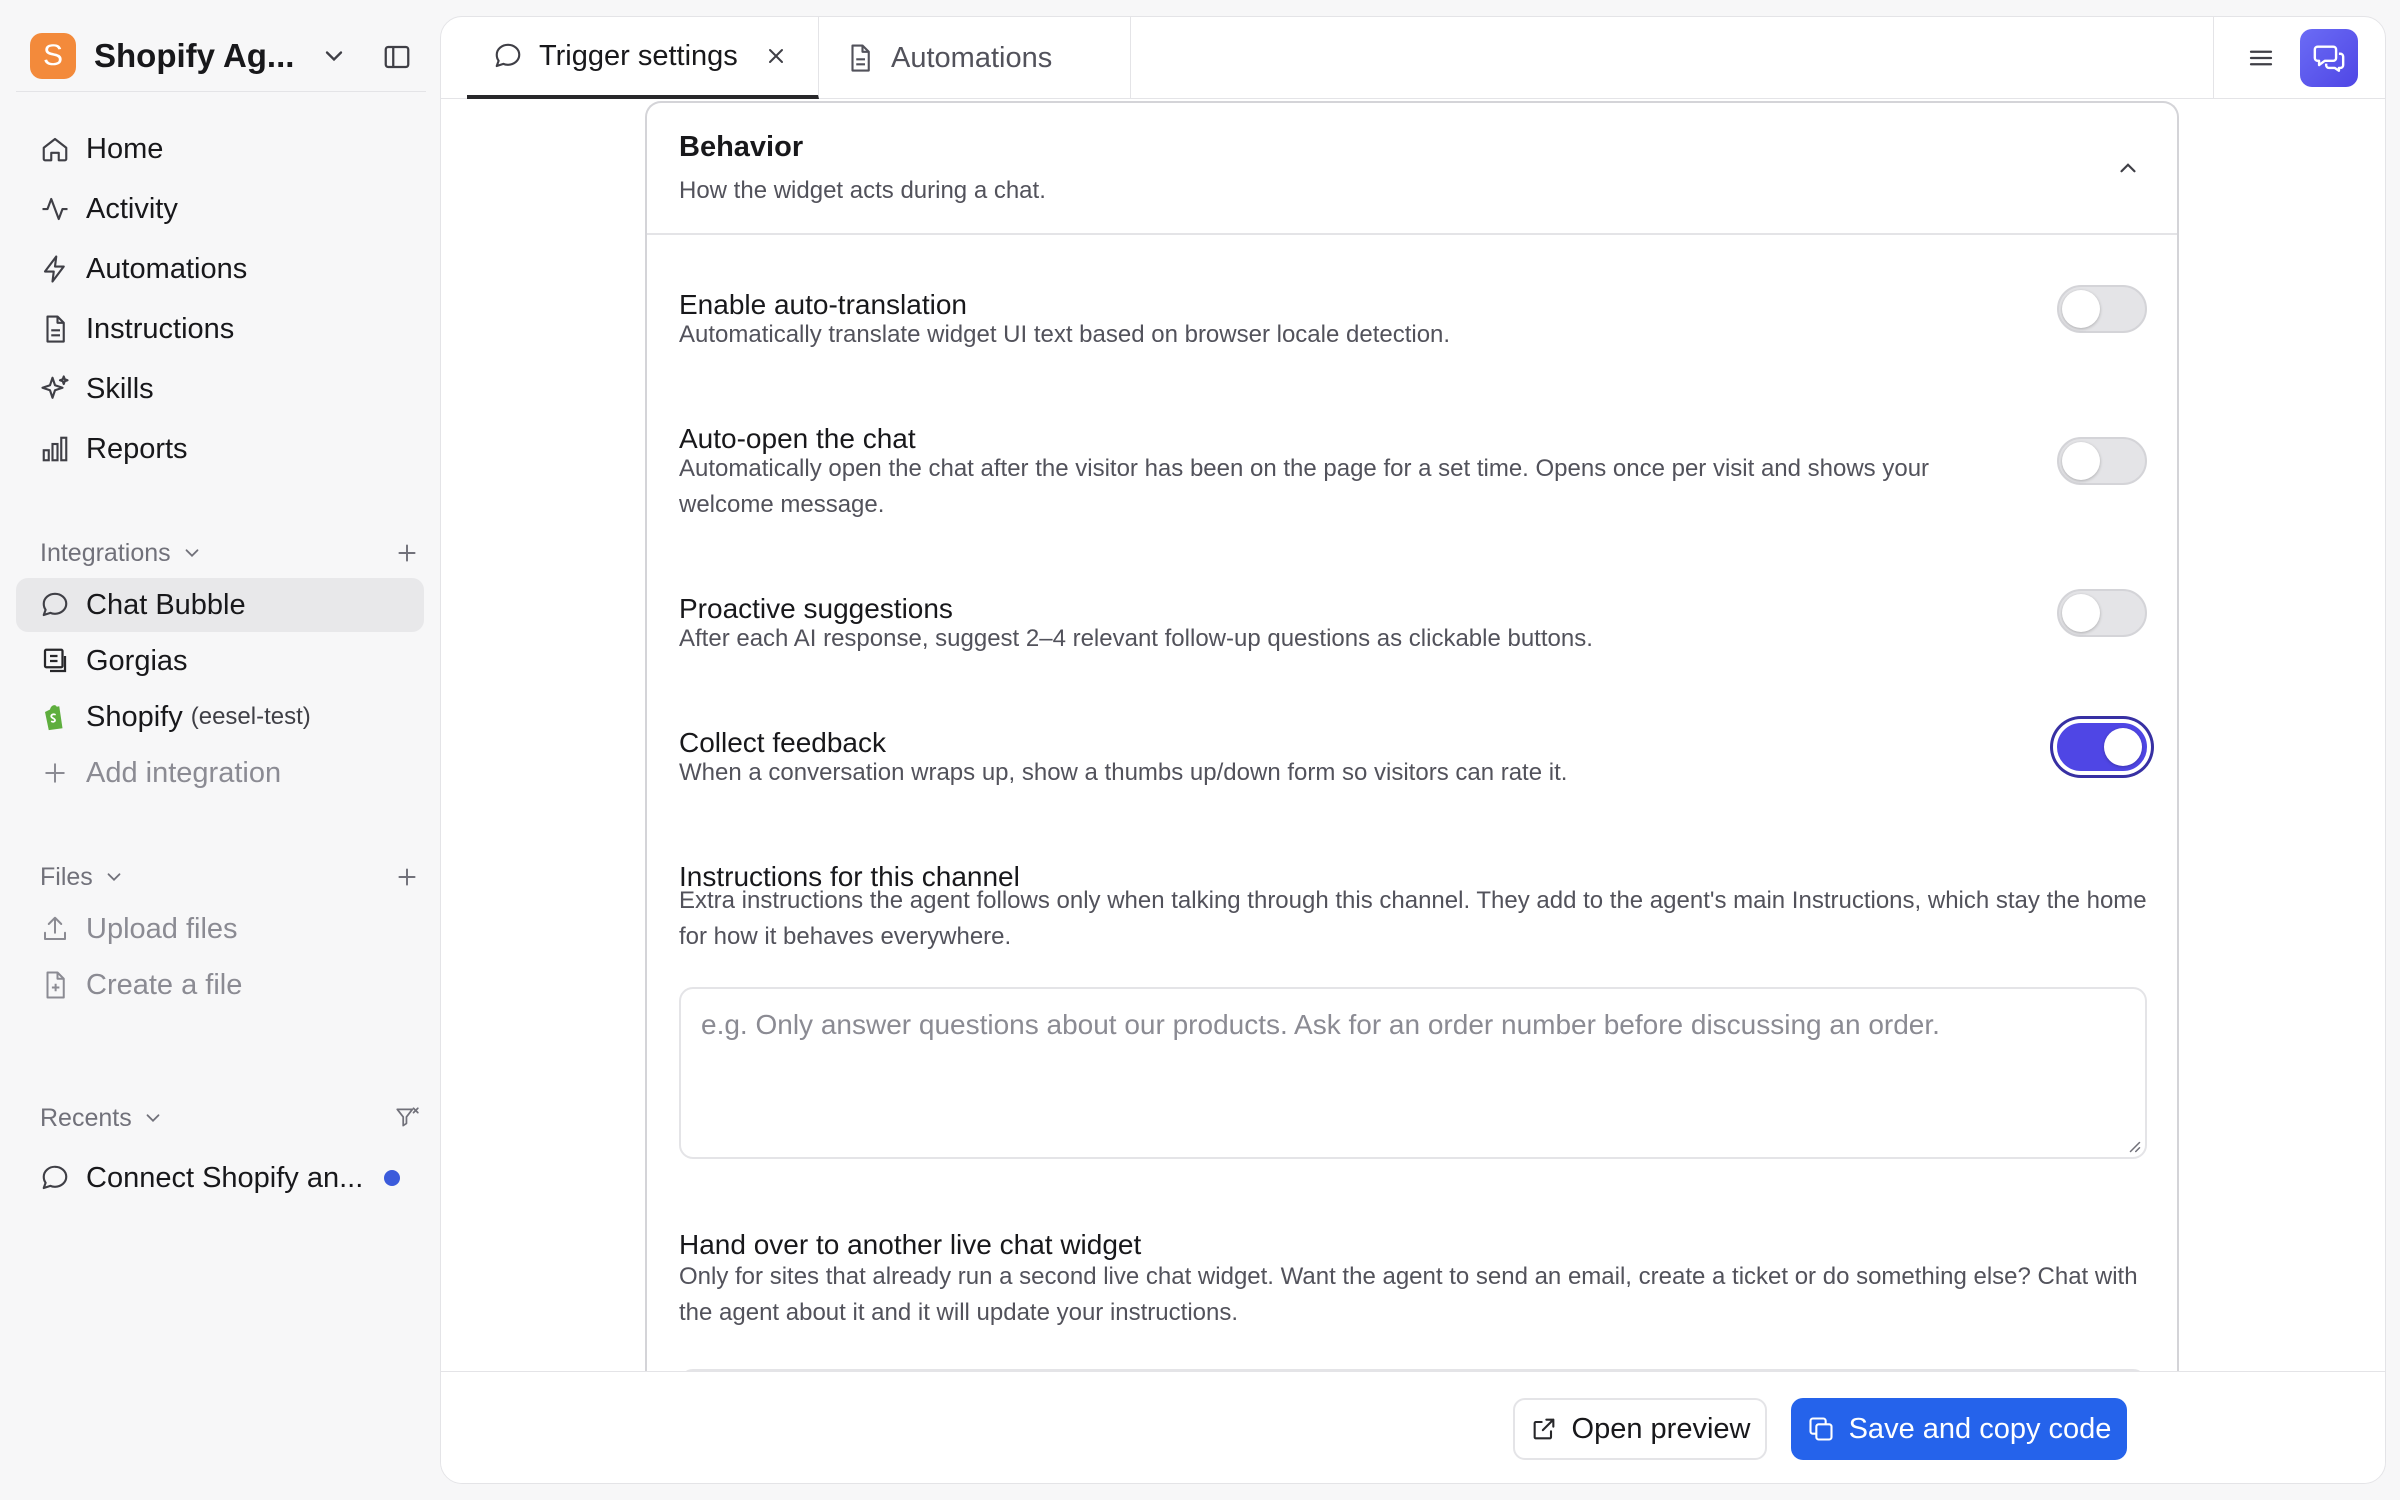 The height and width of the screenshot is (1500, 2400). I want to click on sidebar-item-chat-bubble: Chat Bubble, so click(220, 605).